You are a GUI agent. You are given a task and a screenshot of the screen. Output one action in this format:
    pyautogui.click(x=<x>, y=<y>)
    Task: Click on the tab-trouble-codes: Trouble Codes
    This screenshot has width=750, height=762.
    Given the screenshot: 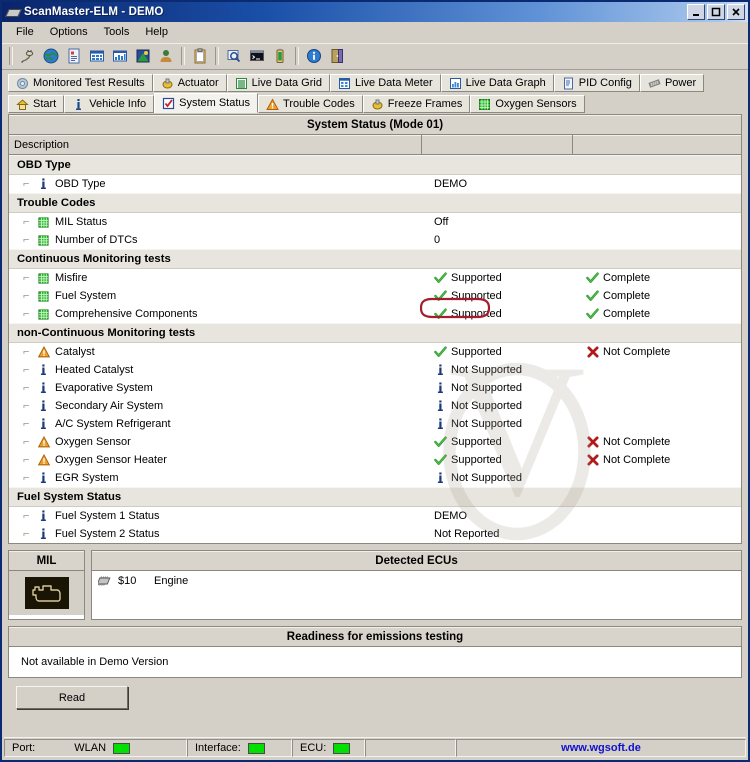 What is the action you would take?
    pyautogui.click(x=310, y=104)
    